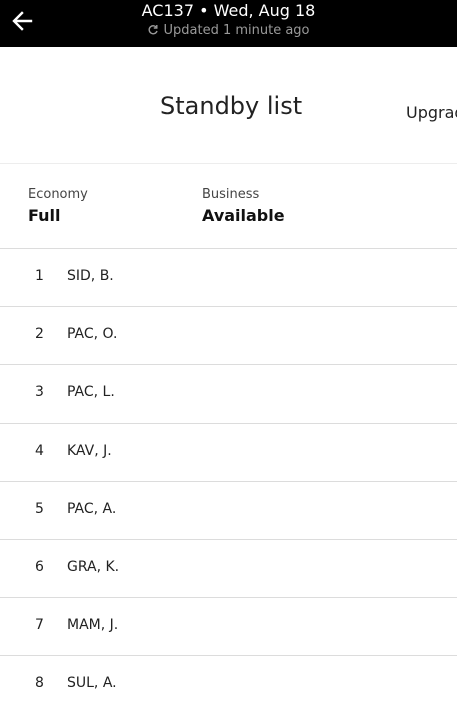 Image resolution: width=457 pixels, height=715 pixels. I want to click on updated-text: Updated 1 minute ago, so click(236, 30).